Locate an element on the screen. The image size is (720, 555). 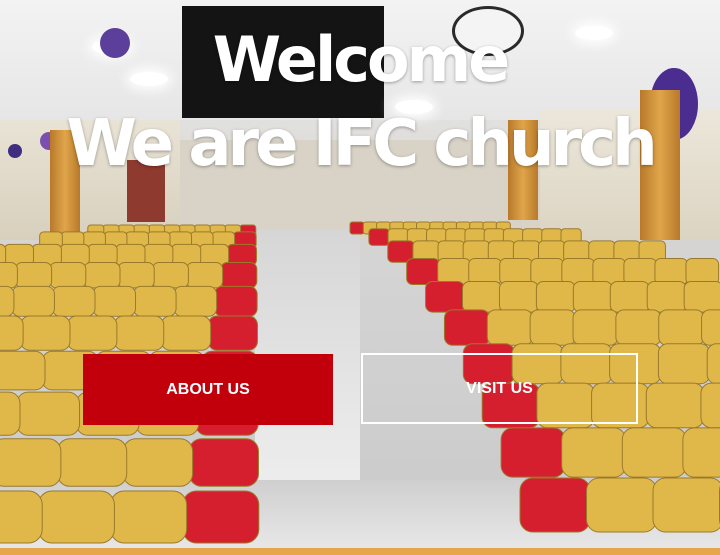
visit-us-button: VISIT US is located at coordinates (499, 388).